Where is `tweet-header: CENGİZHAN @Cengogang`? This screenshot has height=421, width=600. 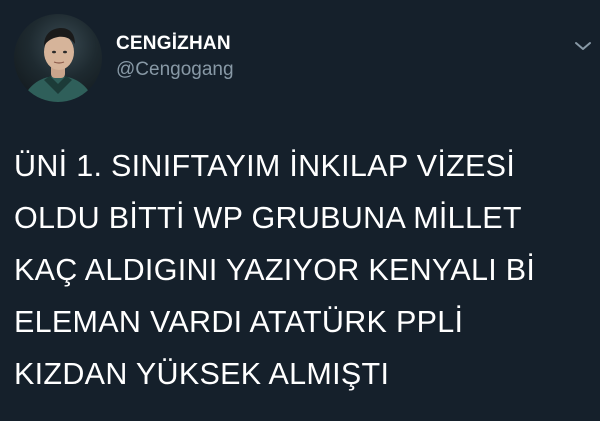 tweet-header: CENGİZHAN @Cengogang is located at coordinates (124, 58).